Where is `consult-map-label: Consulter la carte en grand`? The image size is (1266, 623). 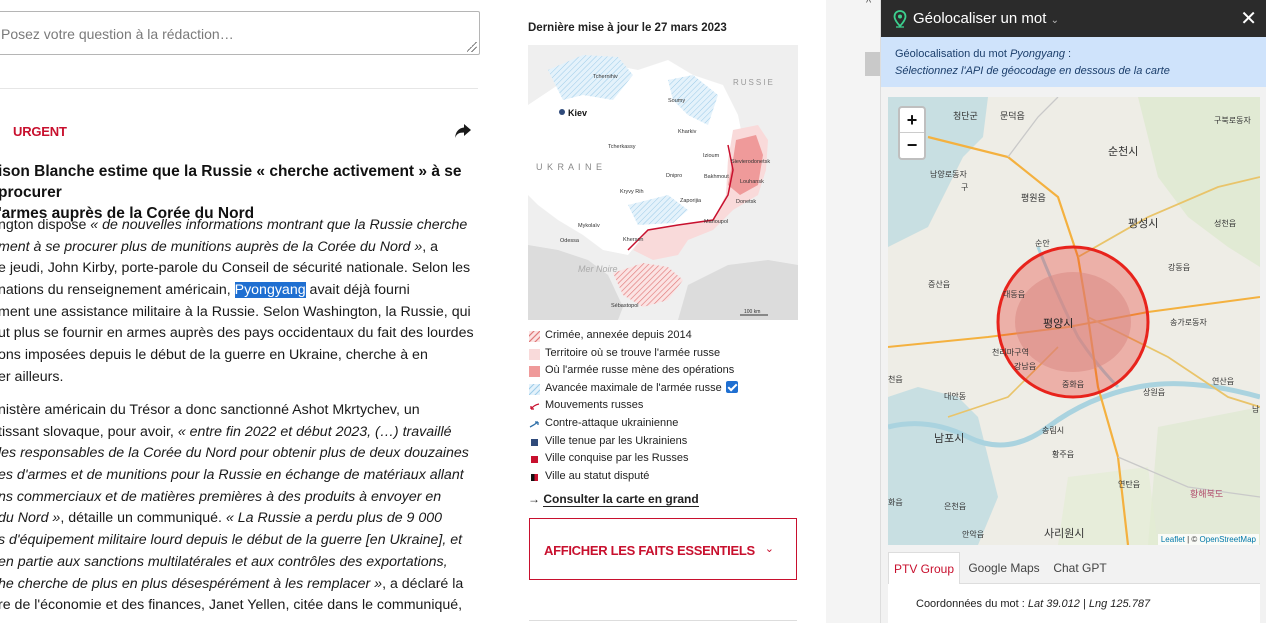
consult-map-label: Consulter la carte en grand is located at coordinates (621, 499).